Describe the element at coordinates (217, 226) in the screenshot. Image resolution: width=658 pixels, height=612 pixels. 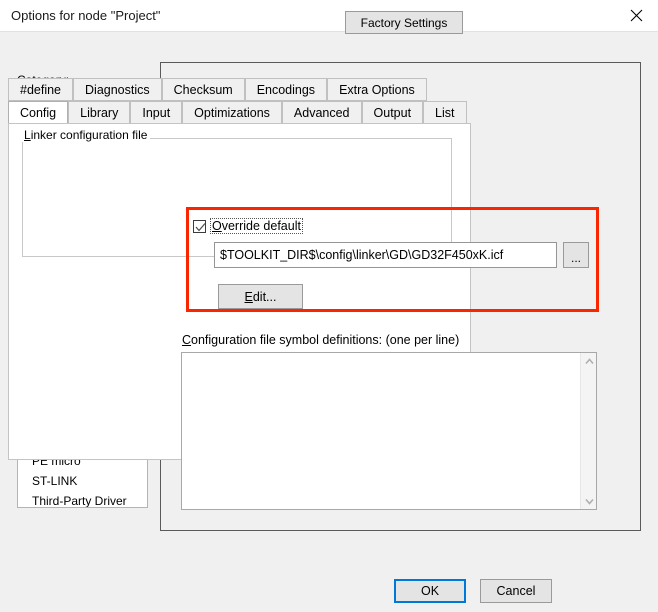
I see `override-label-mnemonic: O` at that location.